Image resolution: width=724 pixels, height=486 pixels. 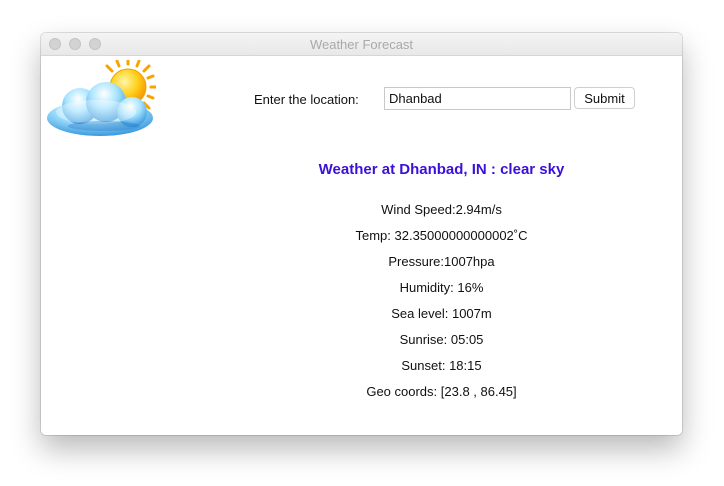 What do you see at coordinates (441, 209) in the screenshot?
I see `wind-speed-text: Wind Speed:2.94m/s` at bounding box center [441, 209].